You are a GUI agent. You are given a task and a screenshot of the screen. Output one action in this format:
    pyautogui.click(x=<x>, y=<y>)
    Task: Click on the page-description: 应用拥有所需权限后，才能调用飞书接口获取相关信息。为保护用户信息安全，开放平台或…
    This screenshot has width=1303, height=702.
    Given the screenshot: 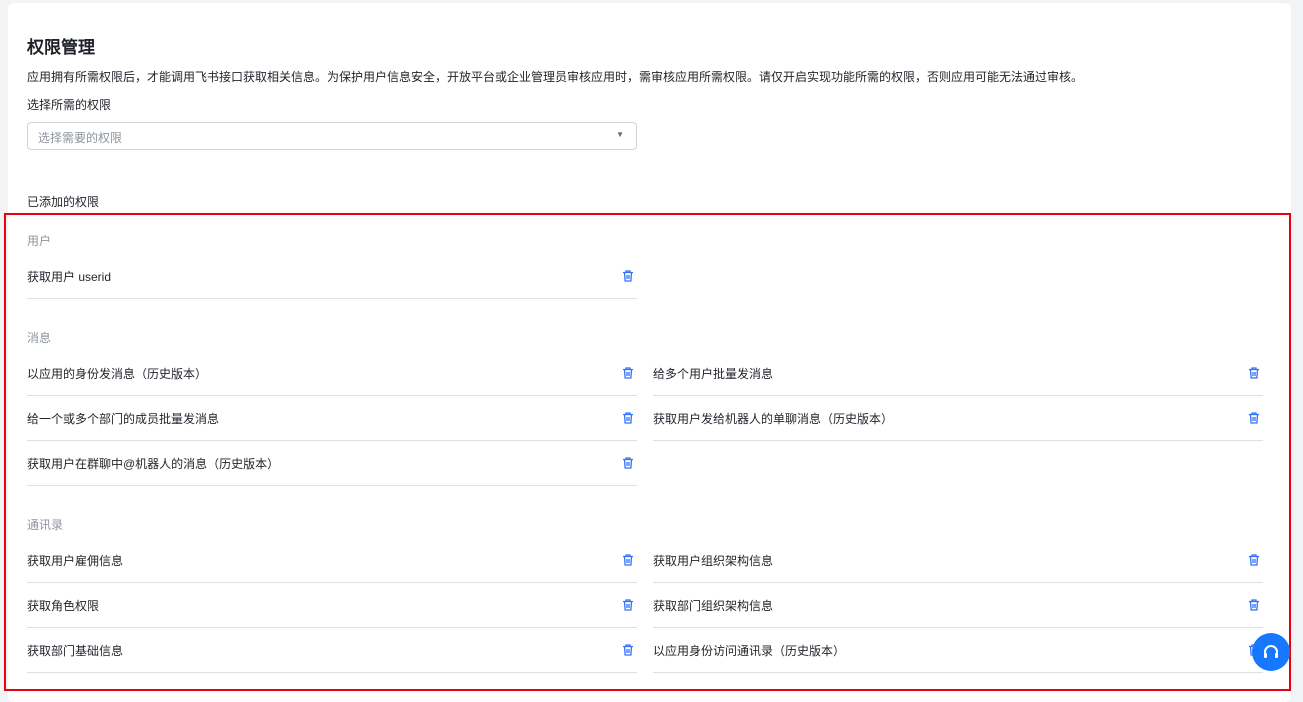 What is the action you would take?
    pyautogui.click(x=555, y=77)
    